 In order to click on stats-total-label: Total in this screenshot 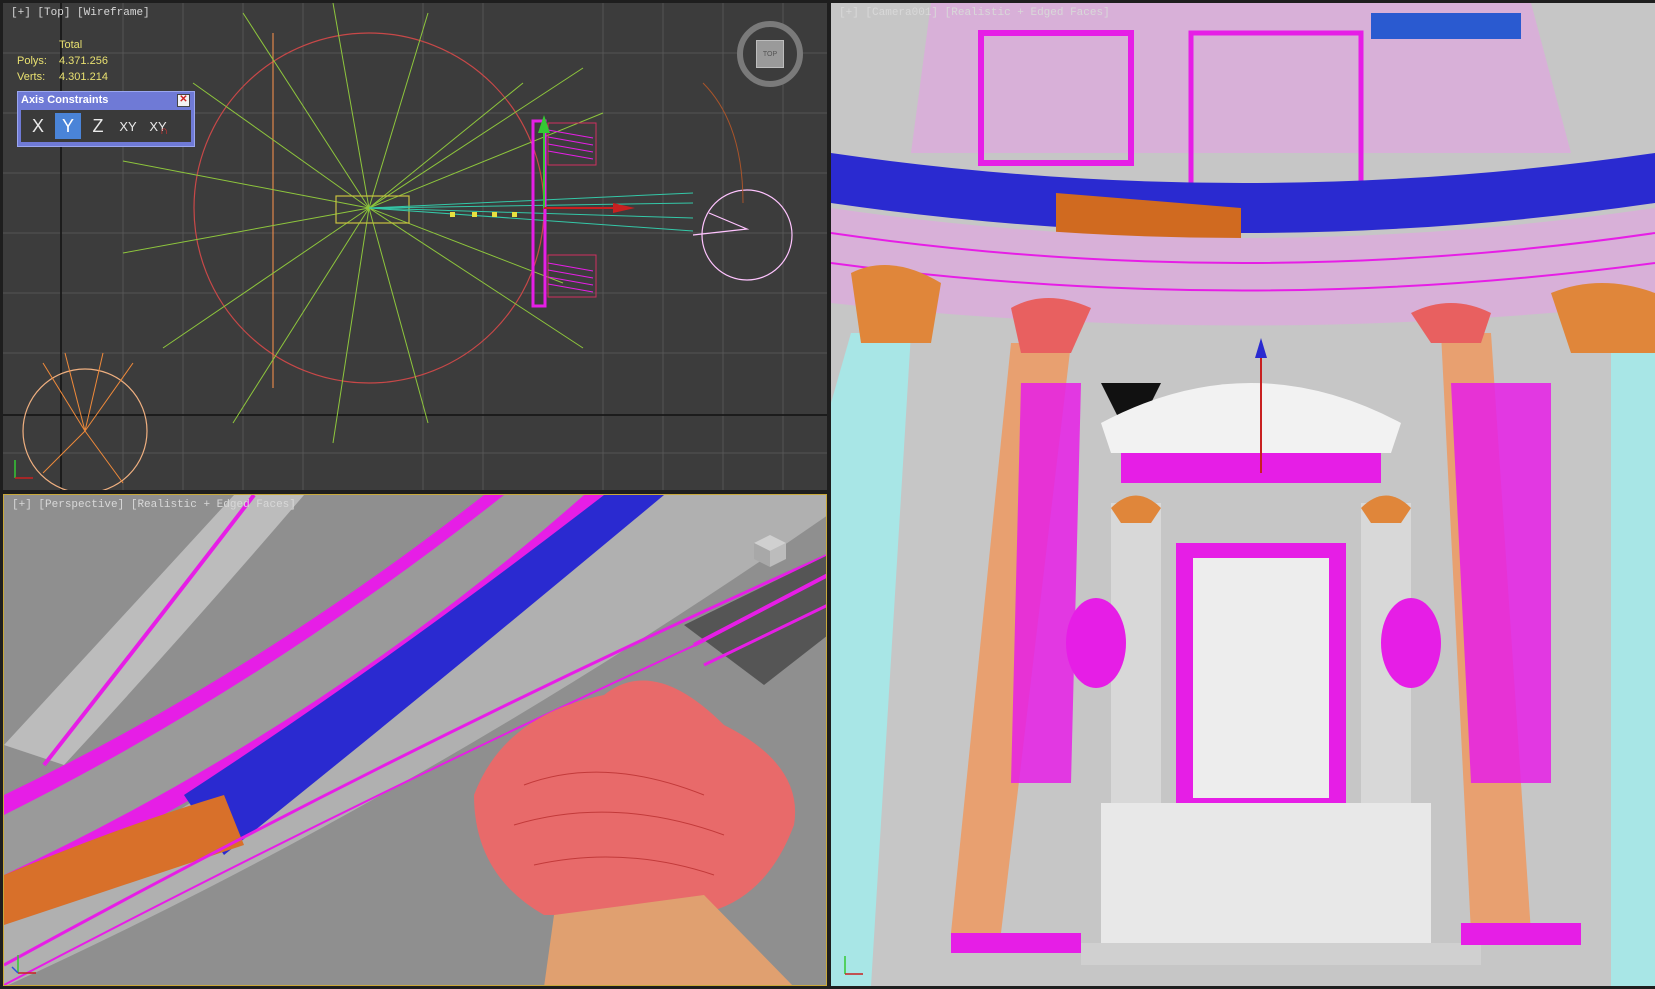, I will do `click(71, 45)`.